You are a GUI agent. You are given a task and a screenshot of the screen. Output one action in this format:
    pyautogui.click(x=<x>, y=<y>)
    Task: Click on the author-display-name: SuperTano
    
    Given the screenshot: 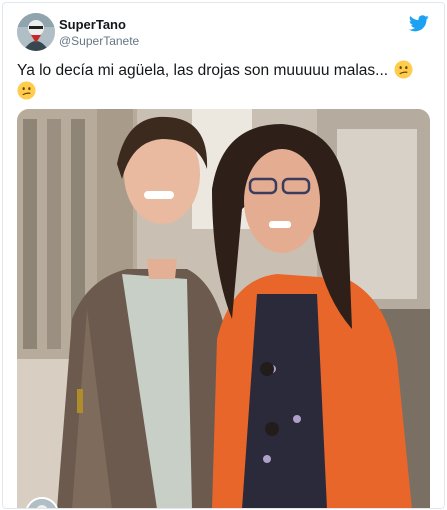 What is the action you would take?
    pyautogui.click(x=99, y=25)
    